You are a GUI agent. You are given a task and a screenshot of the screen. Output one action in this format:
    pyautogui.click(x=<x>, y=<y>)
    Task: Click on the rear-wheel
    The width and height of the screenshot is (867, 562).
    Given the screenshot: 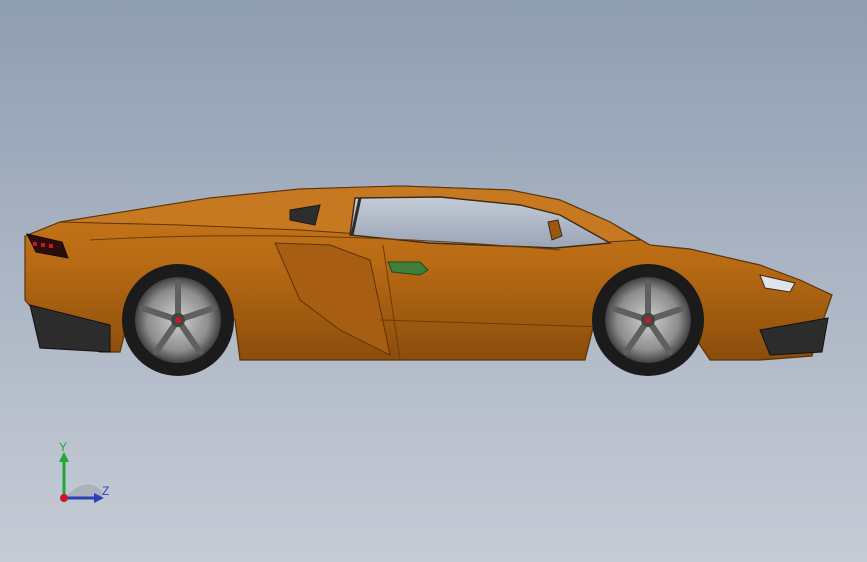 What is the action you would take?
    pyautogui.click(x=178, y=320)
    